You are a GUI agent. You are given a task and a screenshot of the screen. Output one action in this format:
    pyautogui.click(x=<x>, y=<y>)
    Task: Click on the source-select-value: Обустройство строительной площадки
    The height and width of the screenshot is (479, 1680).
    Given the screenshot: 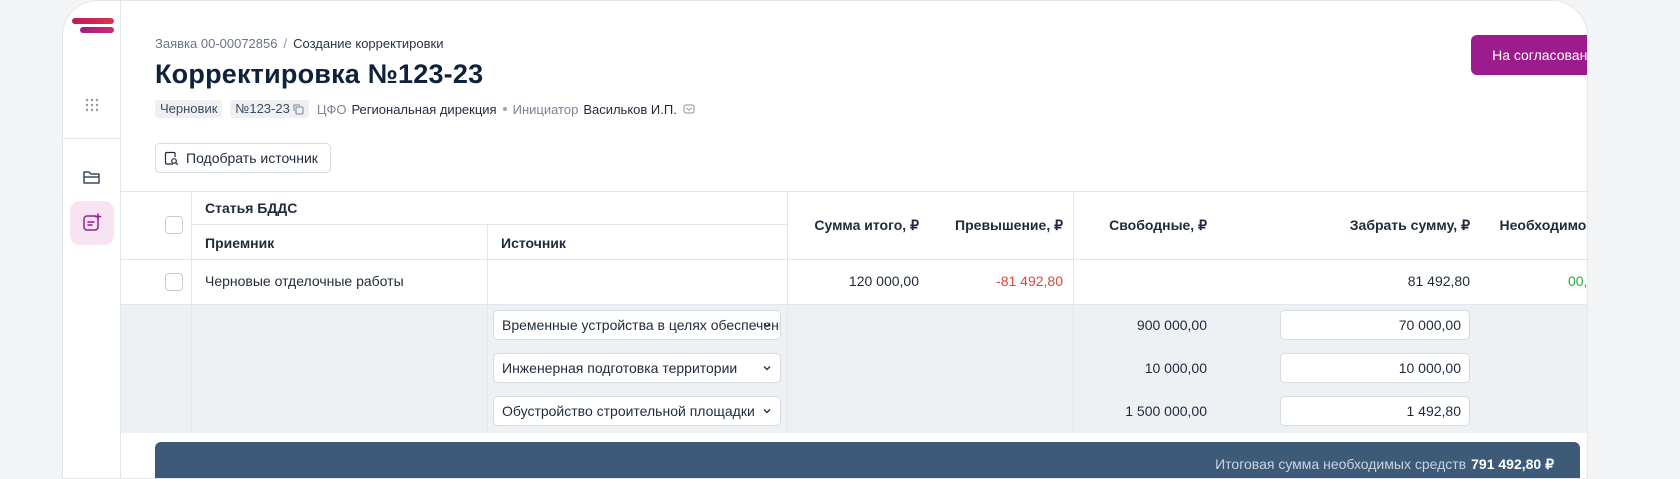 What is the action you would take?
    pyautogui.click(x=628, y=411)
    